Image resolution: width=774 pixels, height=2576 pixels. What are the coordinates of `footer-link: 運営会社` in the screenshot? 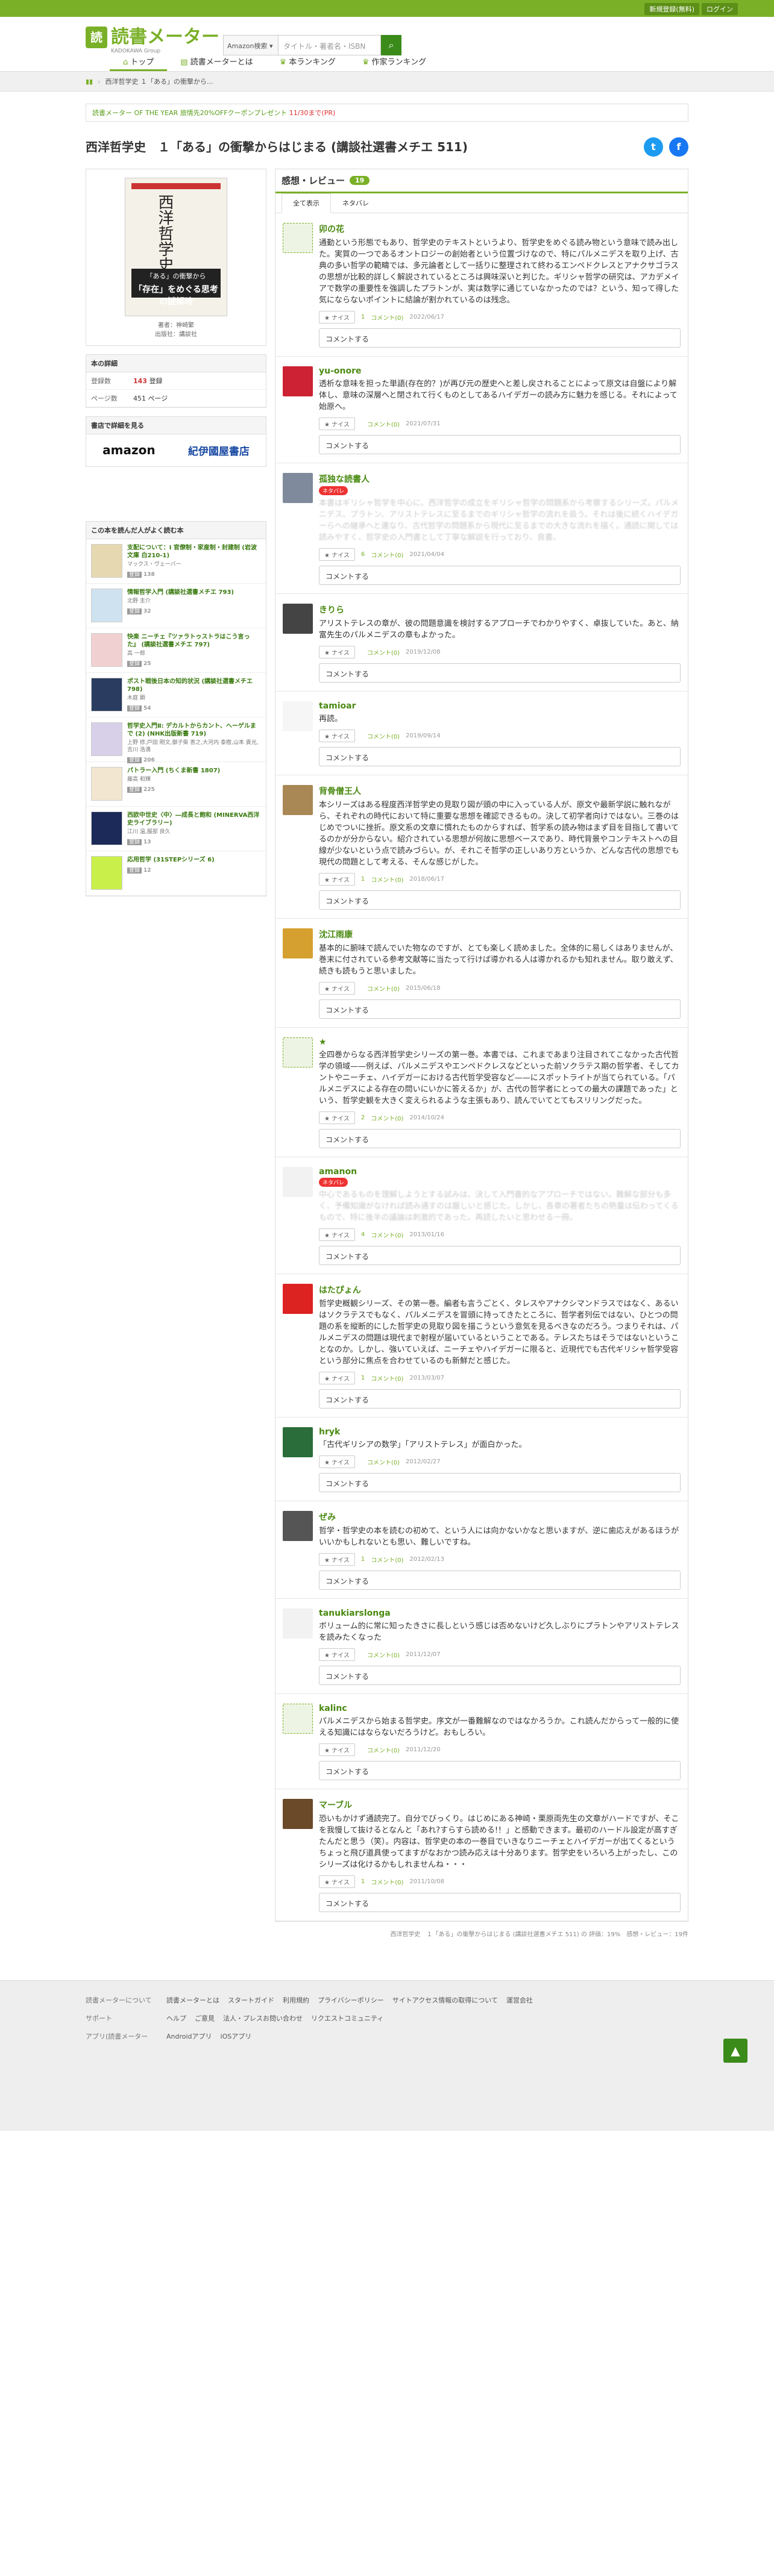 It's located at (519, 2000).